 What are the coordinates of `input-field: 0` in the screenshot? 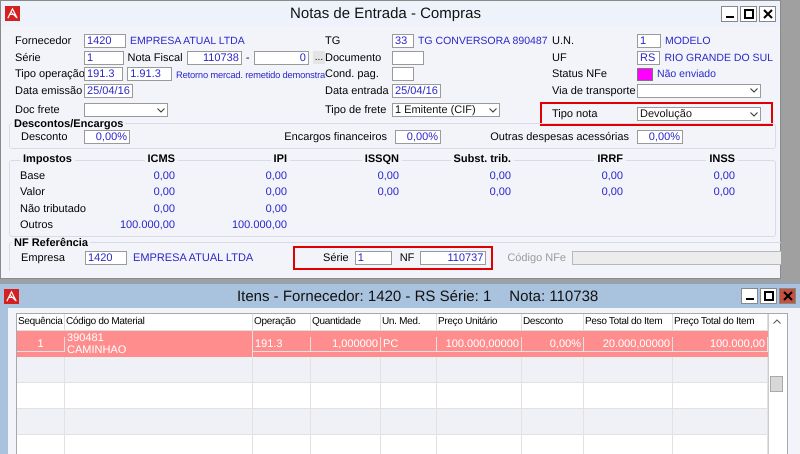 It's located at (281, 57).